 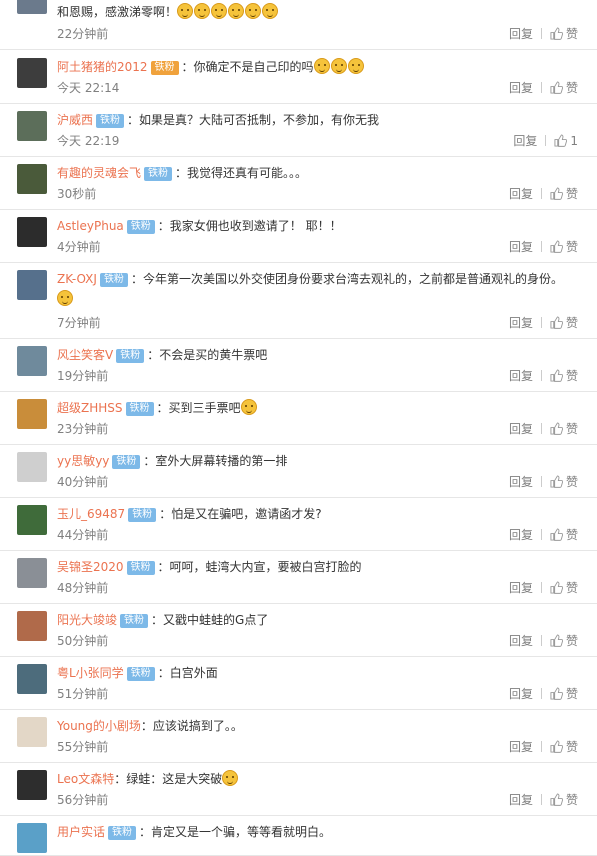 I want to click on comment-username: 阳光大竣竣, so click(x=87, y=620).